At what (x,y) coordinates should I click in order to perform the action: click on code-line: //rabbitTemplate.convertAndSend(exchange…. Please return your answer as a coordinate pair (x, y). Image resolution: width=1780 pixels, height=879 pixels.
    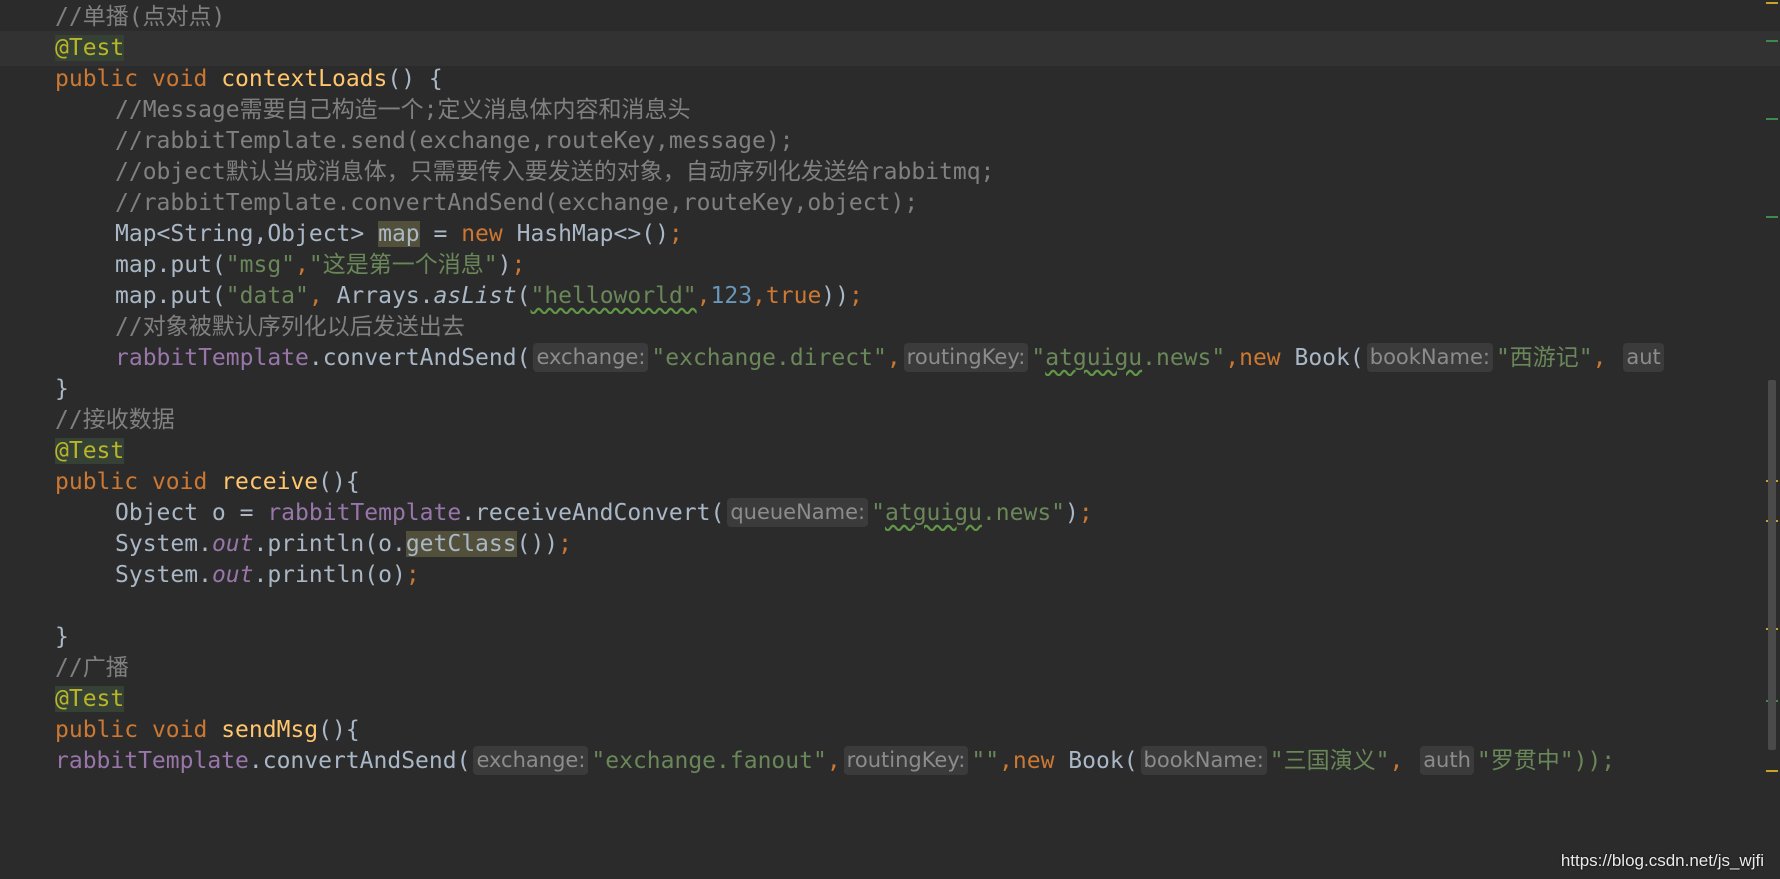
    Looking at the image, I should click on (890, 203).